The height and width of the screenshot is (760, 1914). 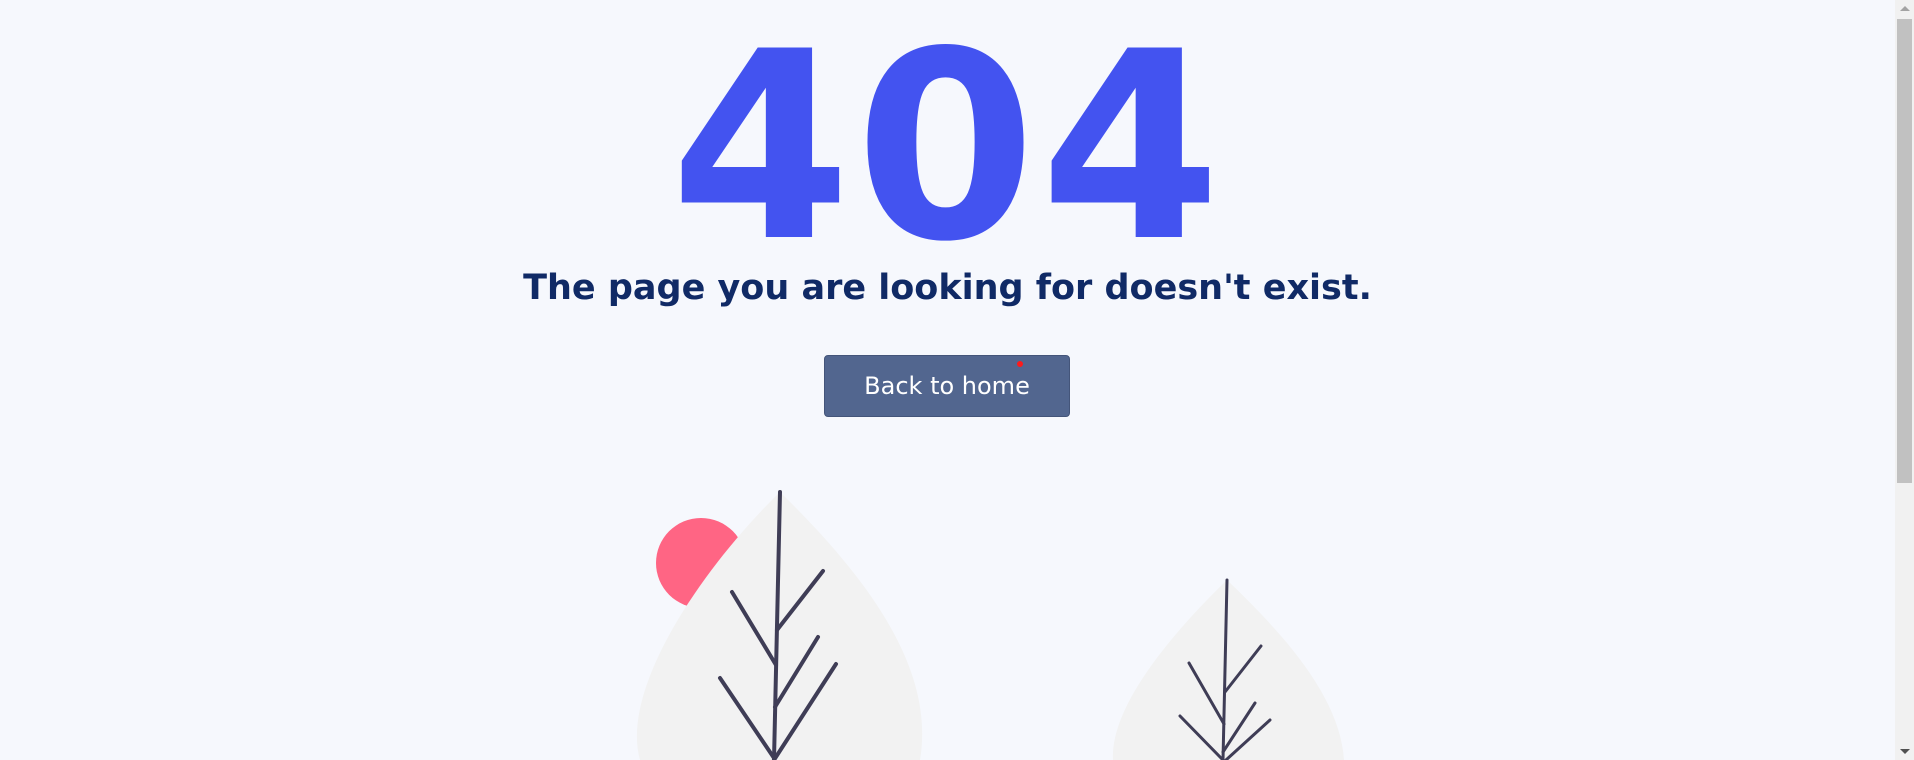 I want to click on scroll-down-arrow-icon, so click(x=1904, y=751).